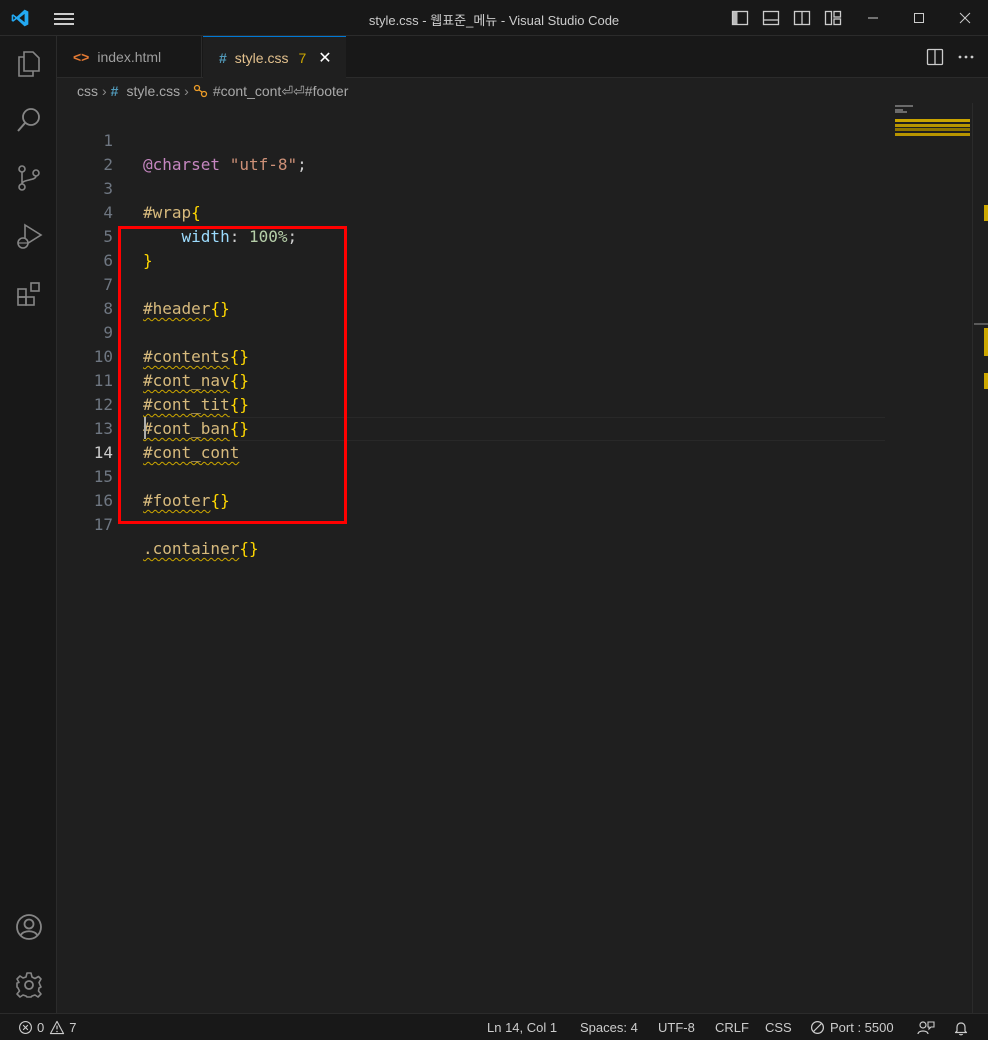  What do you see at coordinates (153, 91) in the screenshot?
I see `breadcrumb-file: style.css` at bounding box center [153, 91].